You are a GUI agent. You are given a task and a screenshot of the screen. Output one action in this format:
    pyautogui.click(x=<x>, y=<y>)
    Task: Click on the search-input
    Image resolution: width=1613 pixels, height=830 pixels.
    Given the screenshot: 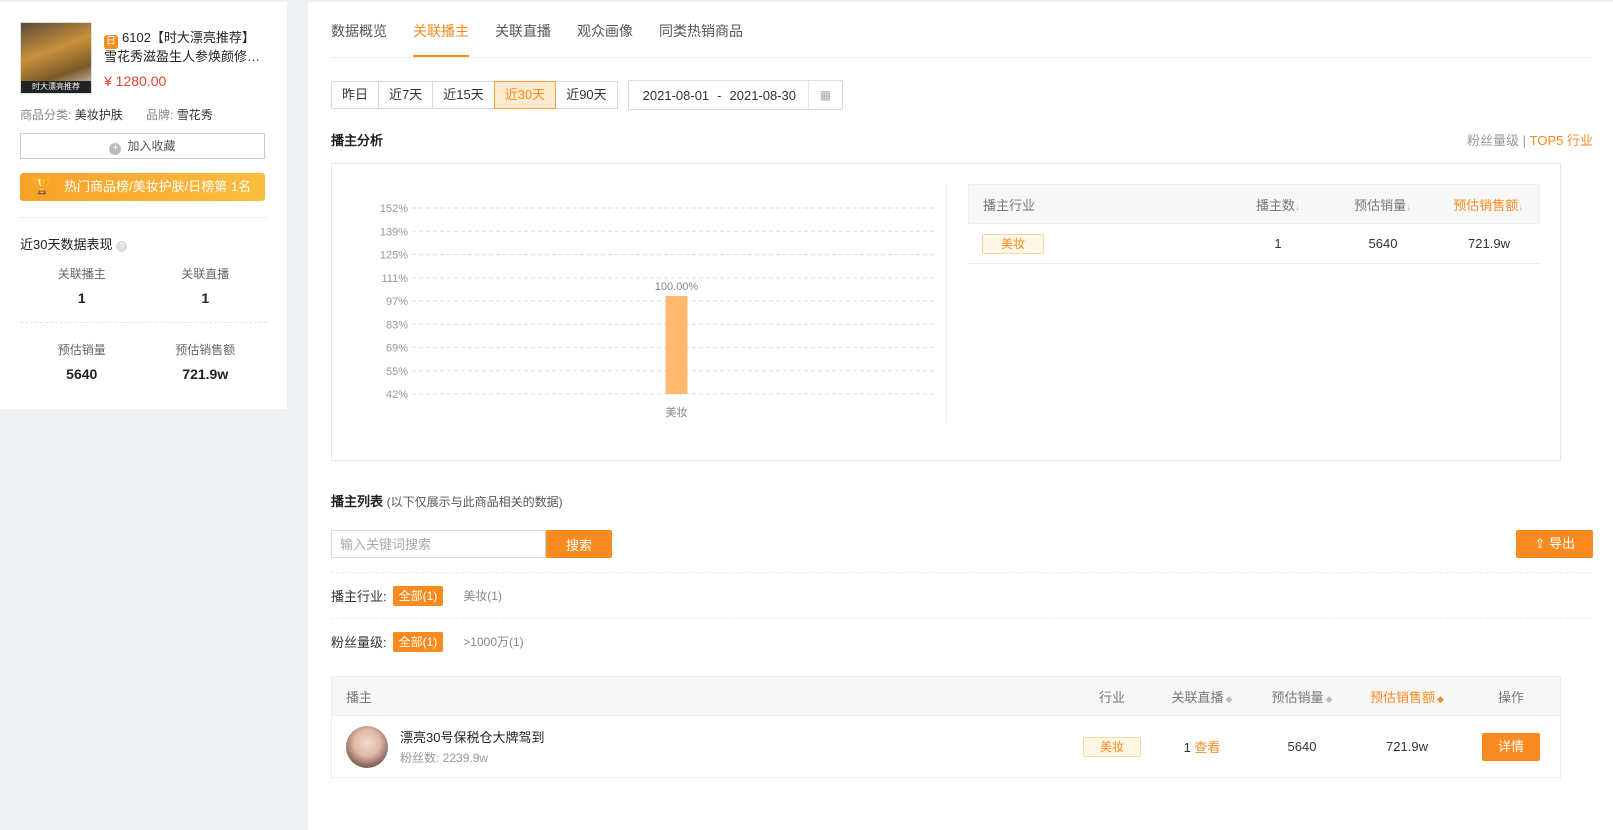 What is the action you would take?
    pyautogui.click(x=438, y=544)
    